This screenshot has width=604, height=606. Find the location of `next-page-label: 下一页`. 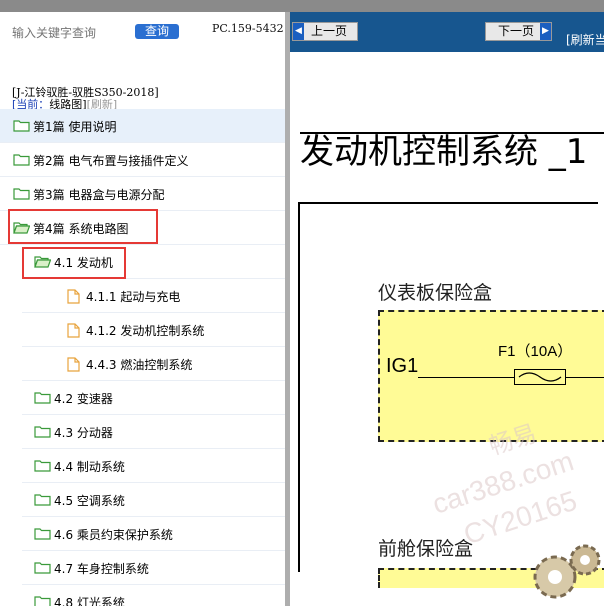

next-page-label: 下一页 is located at coordinates (516, 31).